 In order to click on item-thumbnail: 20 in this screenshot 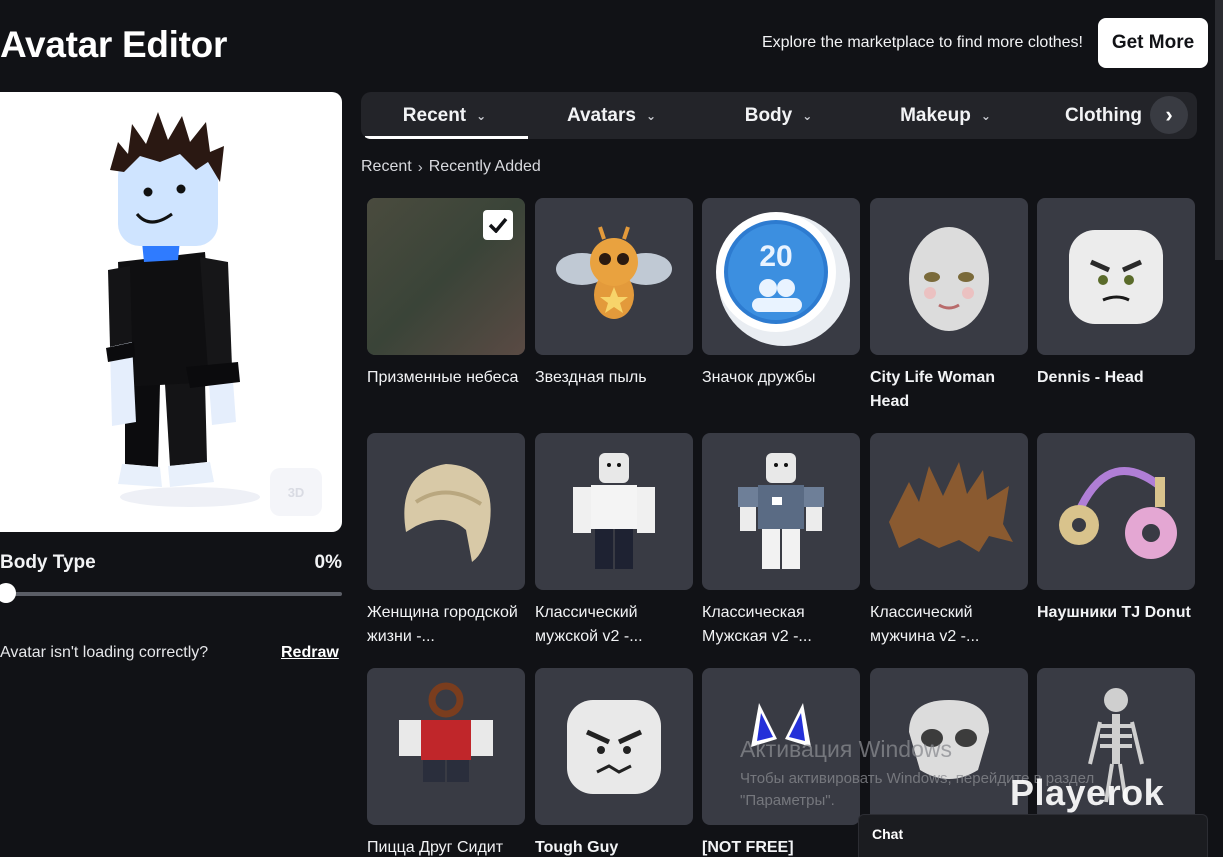, I will do `click(781, 276)`.